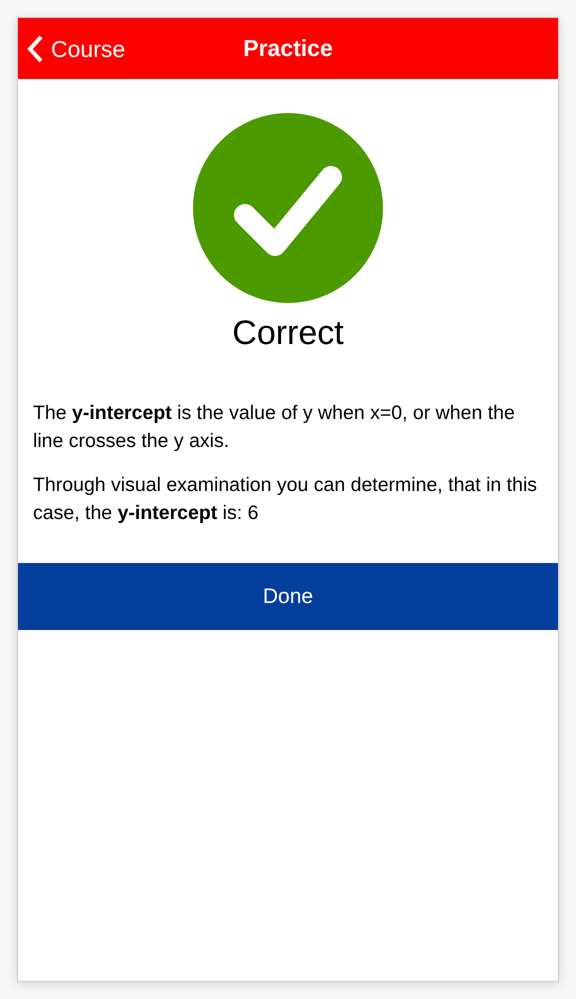 Image resolution: width=576 pixels, height=999 pixels. Describe the element at coordinates (288, 333) in the screenshot. I see `result-title: Correct` at that location.